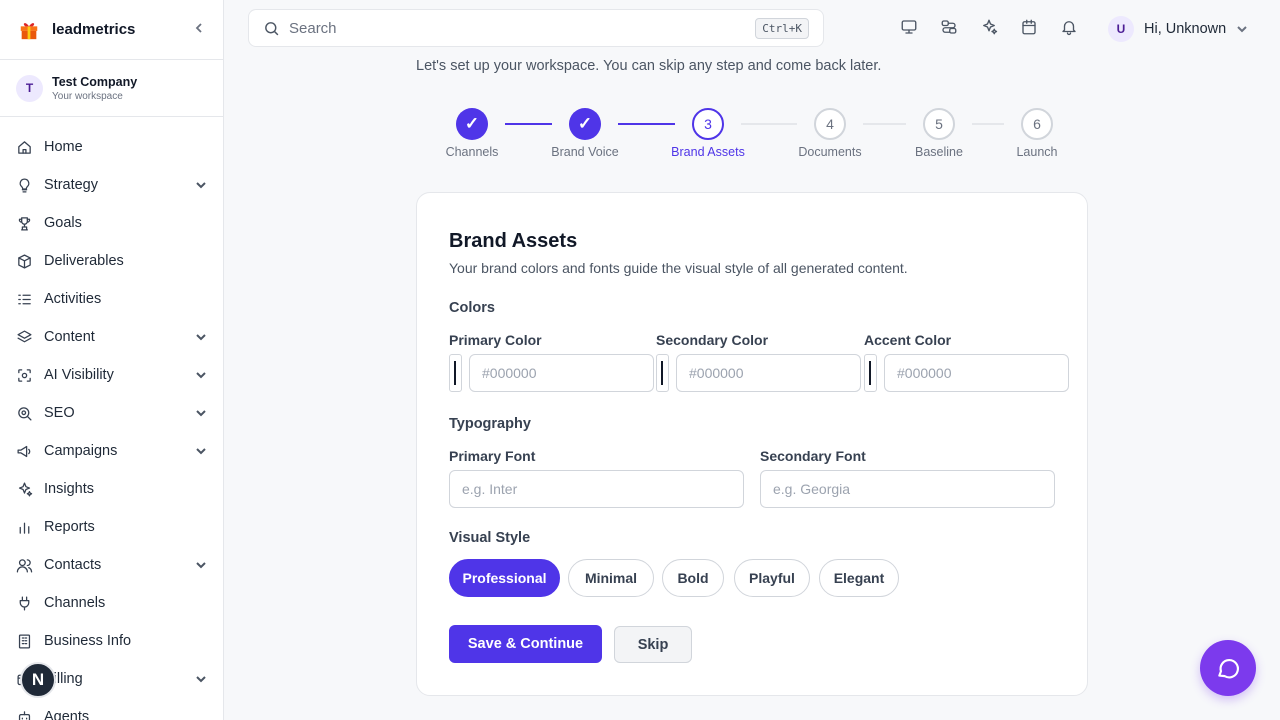 The width and height of the screenshot is (1280, 720). Describe the element at coordinates (87, 96) in the screenshot. I see `workspace-caption: Your workspace` at that location.